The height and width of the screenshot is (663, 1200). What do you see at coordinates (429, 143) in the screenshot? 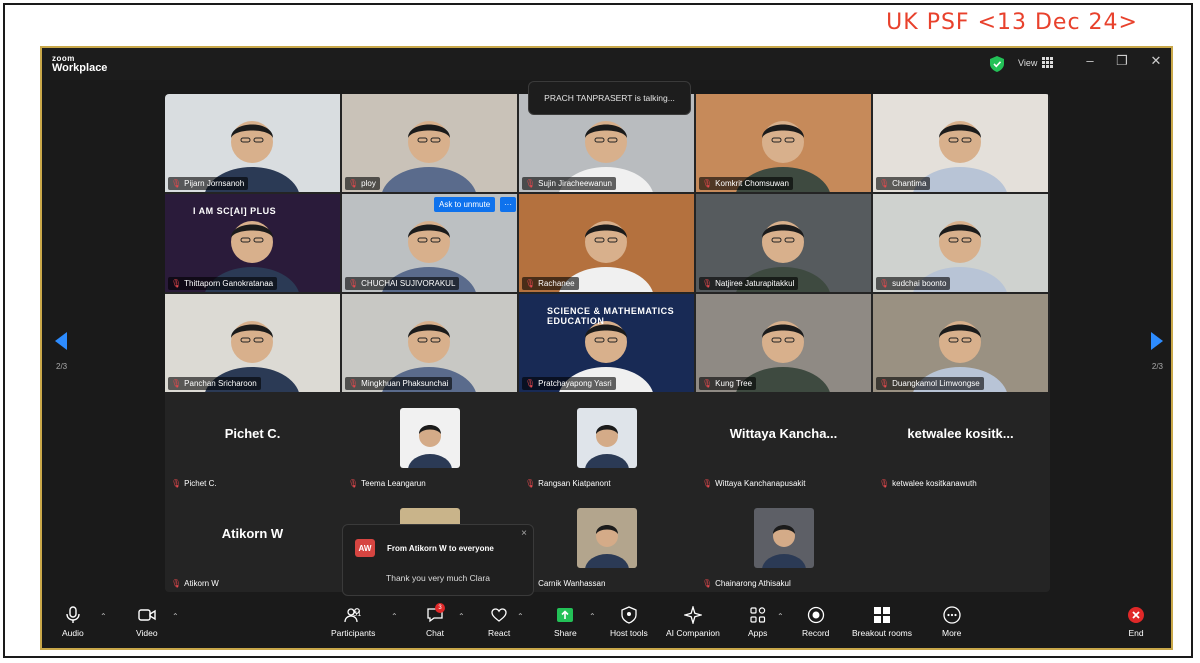
I see `video-tile: 🎙︎ ploy` at bounding box center [429, 143].